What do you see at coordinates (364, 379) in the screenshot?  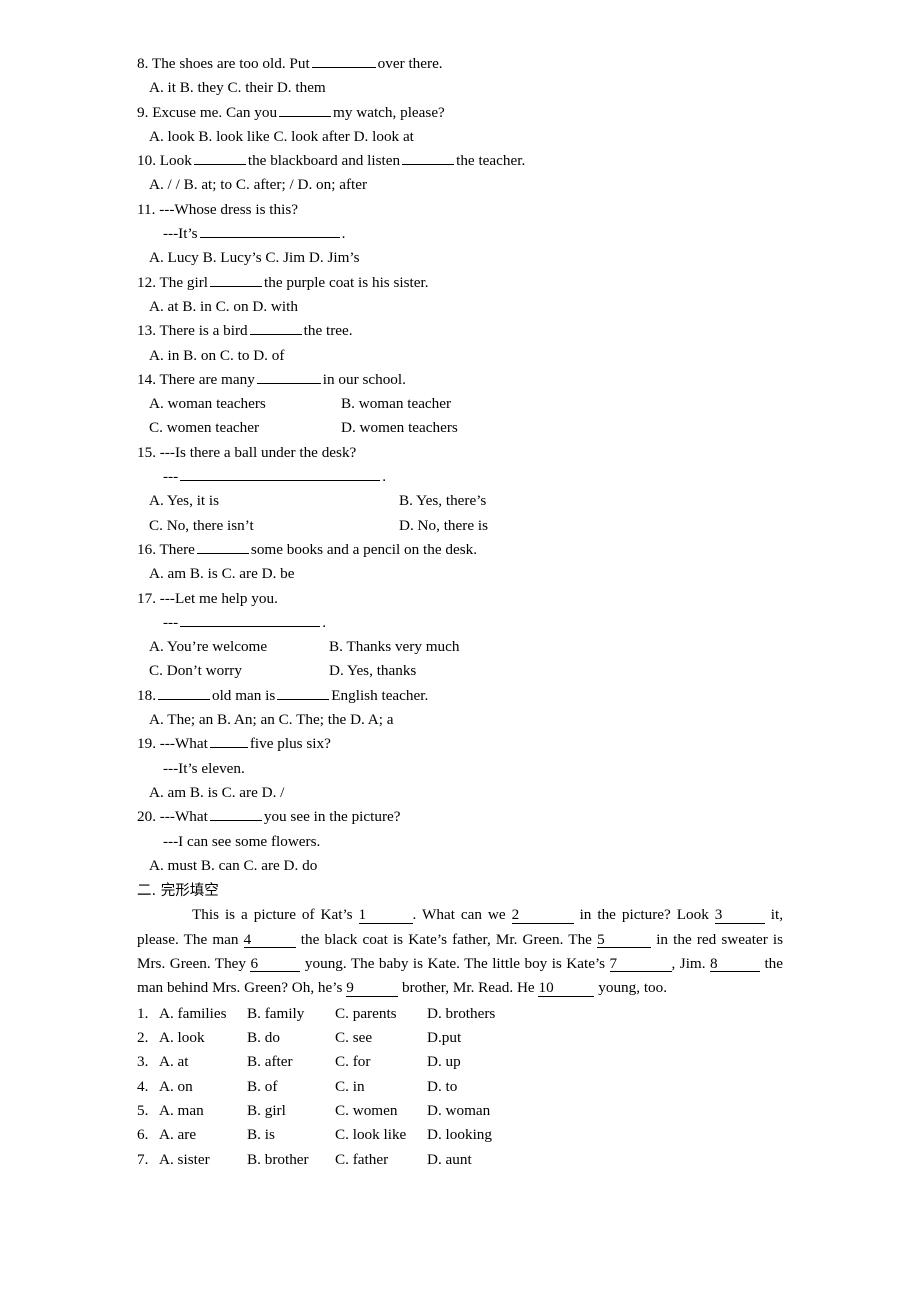 I see `question-14-text-after: in our school.` at bounding box center [364, 379].